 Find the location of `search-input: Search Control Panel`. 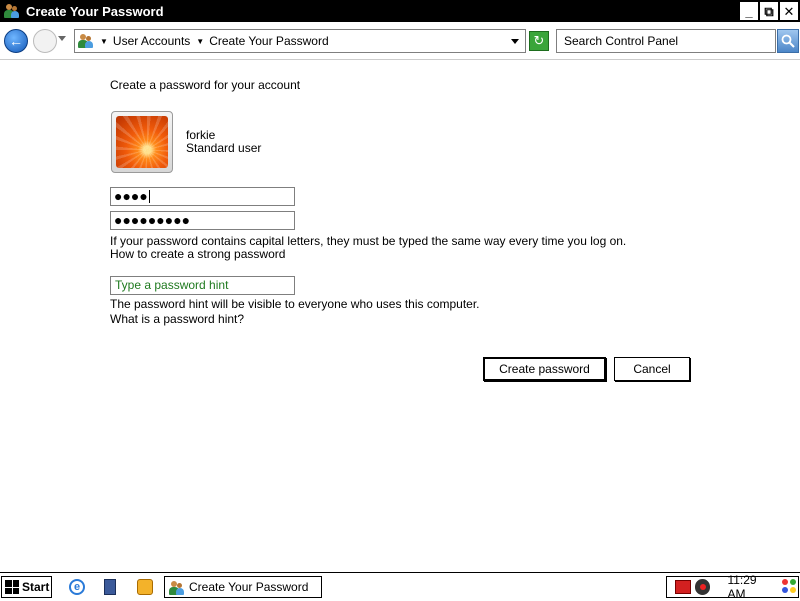

search-input: Search Control Panel is located at coordinates (666, 41).